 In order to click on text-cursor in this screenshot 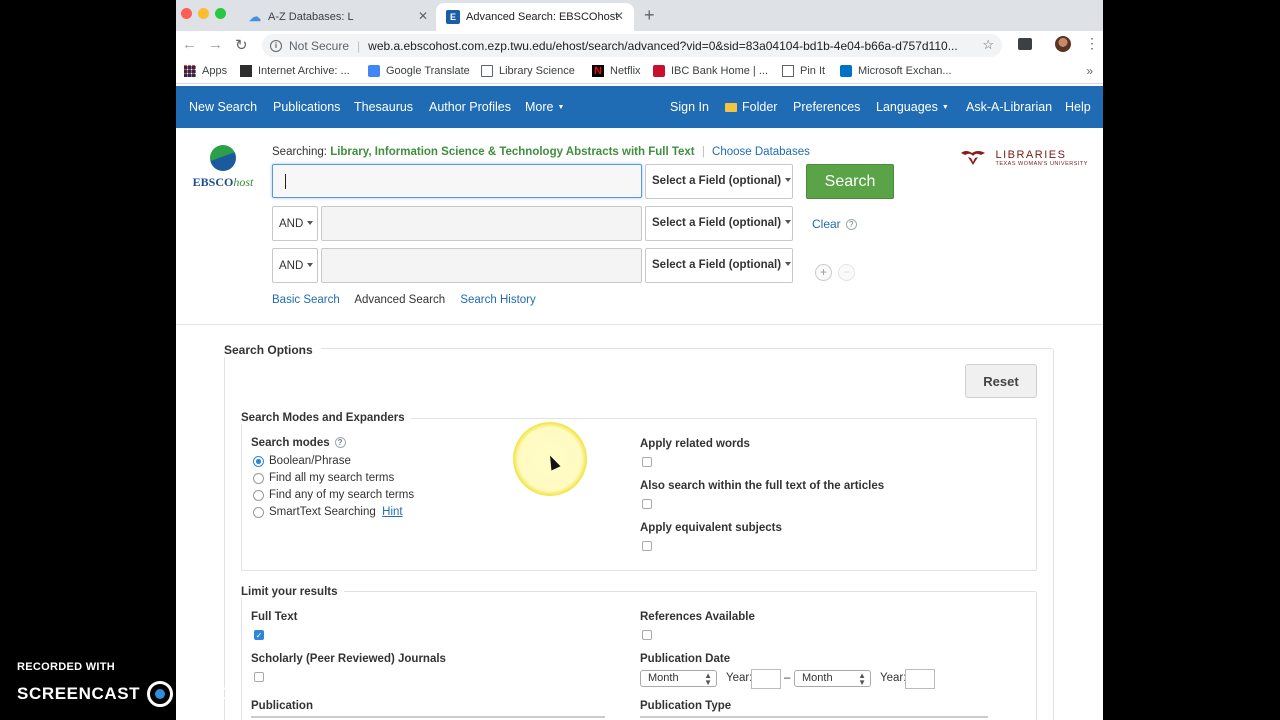, I will do `click(285, 181)`.